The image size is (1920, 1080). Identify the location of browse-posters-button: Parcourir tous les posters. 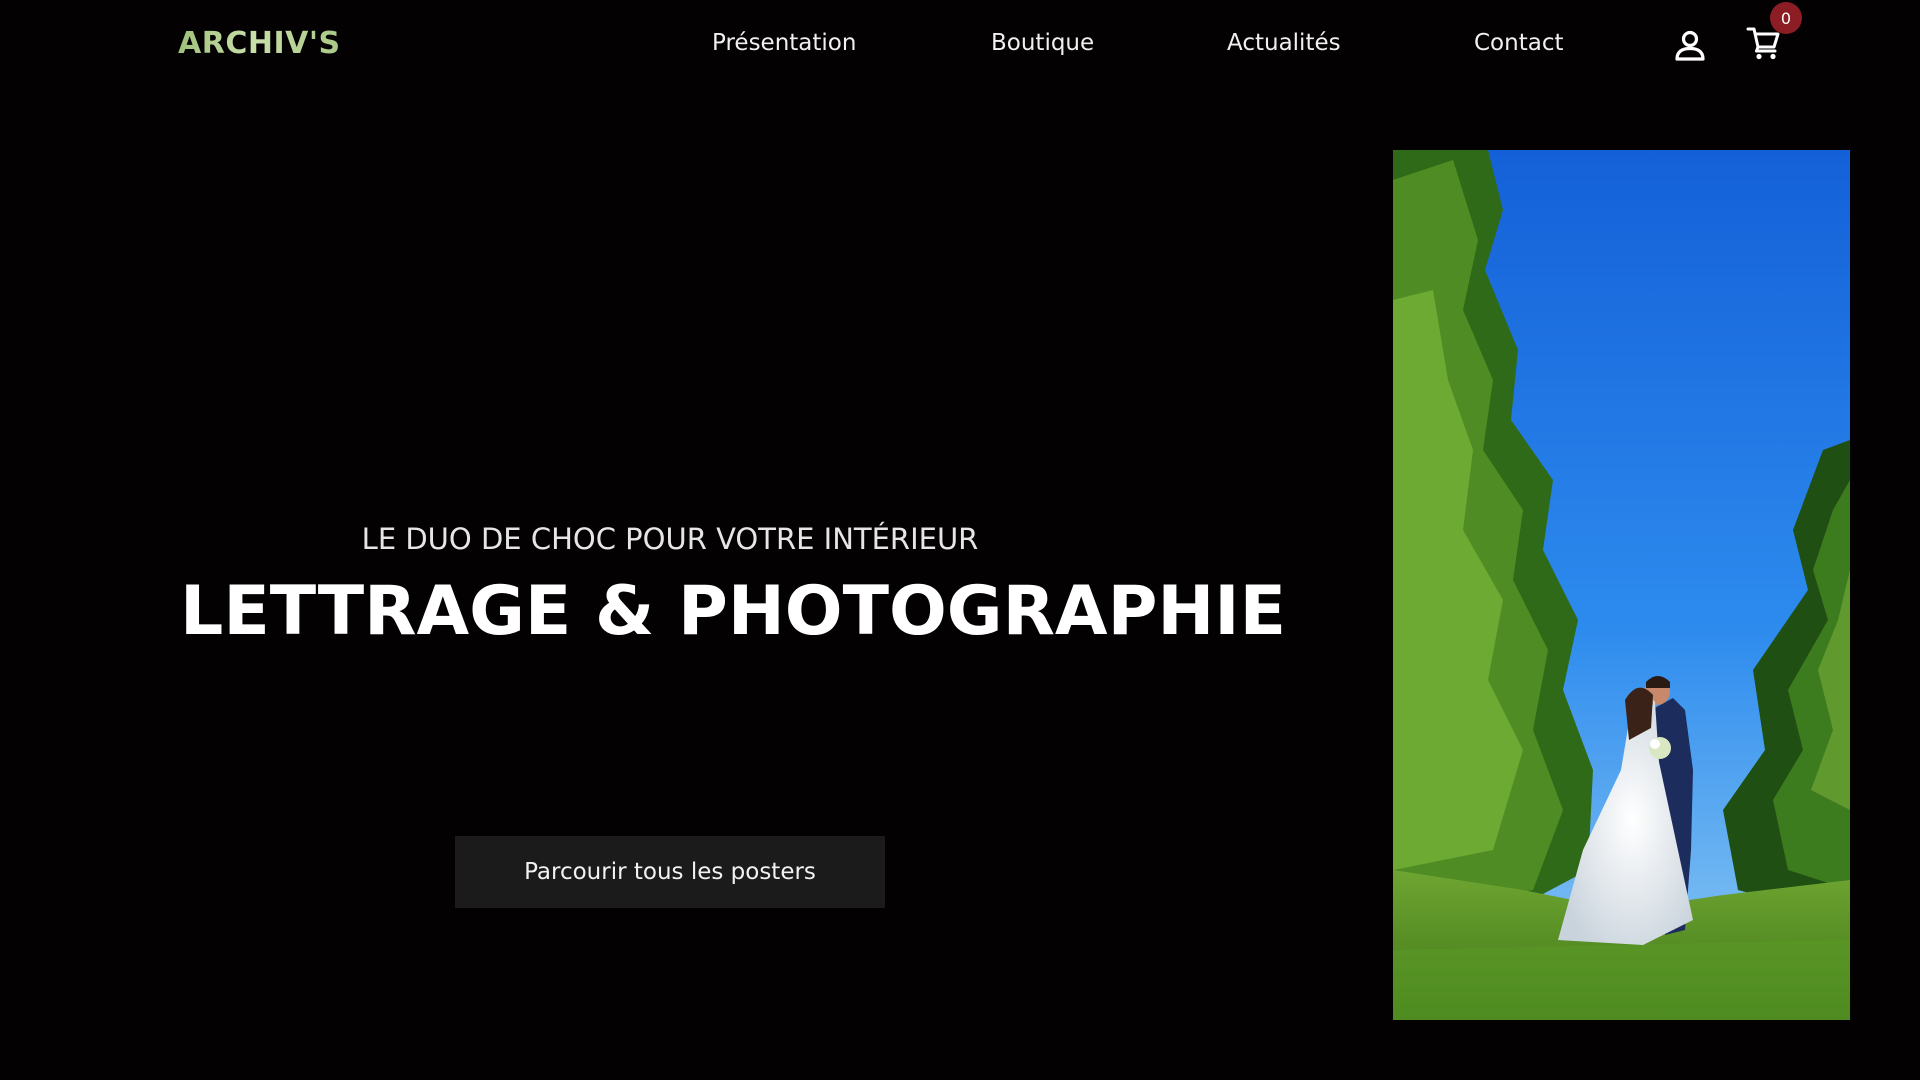
(670, 872).